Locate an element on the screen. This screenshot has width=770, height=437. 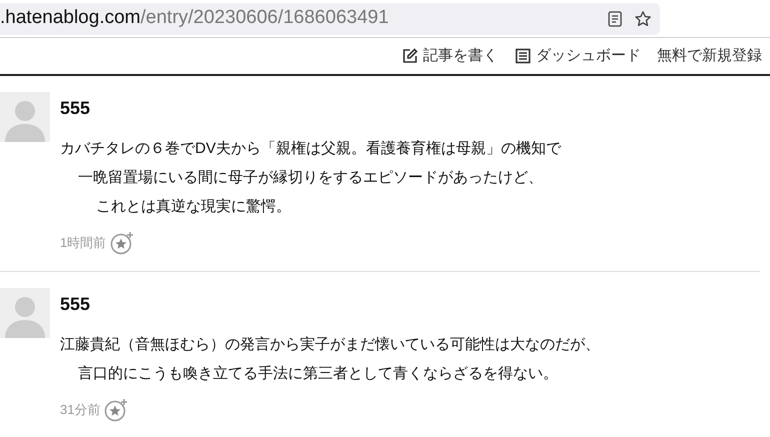
header-link: 記事を書く is located at coordinates (449, 56).